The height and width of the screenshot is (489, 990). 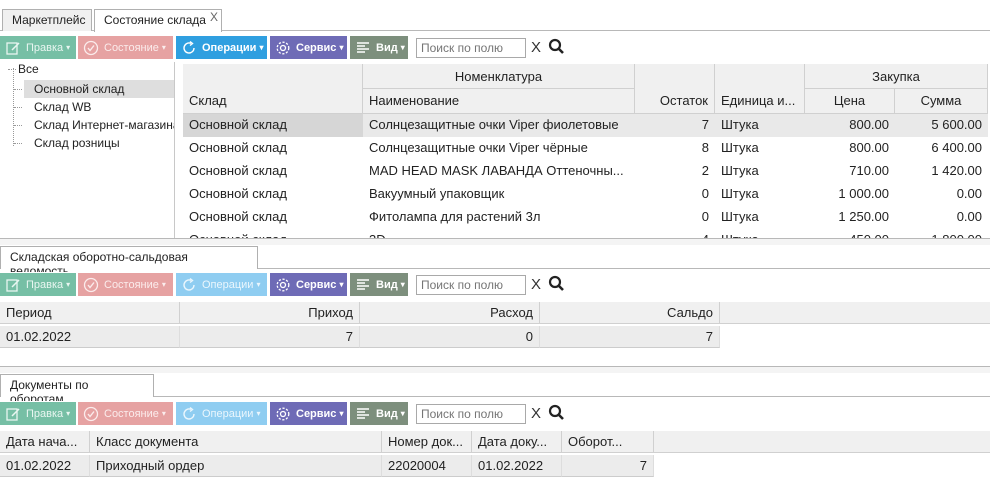 What do you see at coordinates (495, 262) in the screenshot?
I see `osv-tab-bar: Складская оборотно-сальдовая ведомость` at bounding box center [495, 262].